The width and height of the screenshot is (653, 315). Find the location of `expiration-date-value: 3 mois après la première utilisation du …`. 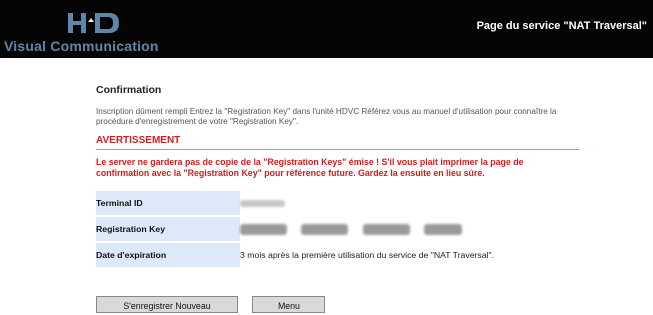

expiration-date-value: 3 mois après la première utilisation du … is located at coordinates (409, 255).